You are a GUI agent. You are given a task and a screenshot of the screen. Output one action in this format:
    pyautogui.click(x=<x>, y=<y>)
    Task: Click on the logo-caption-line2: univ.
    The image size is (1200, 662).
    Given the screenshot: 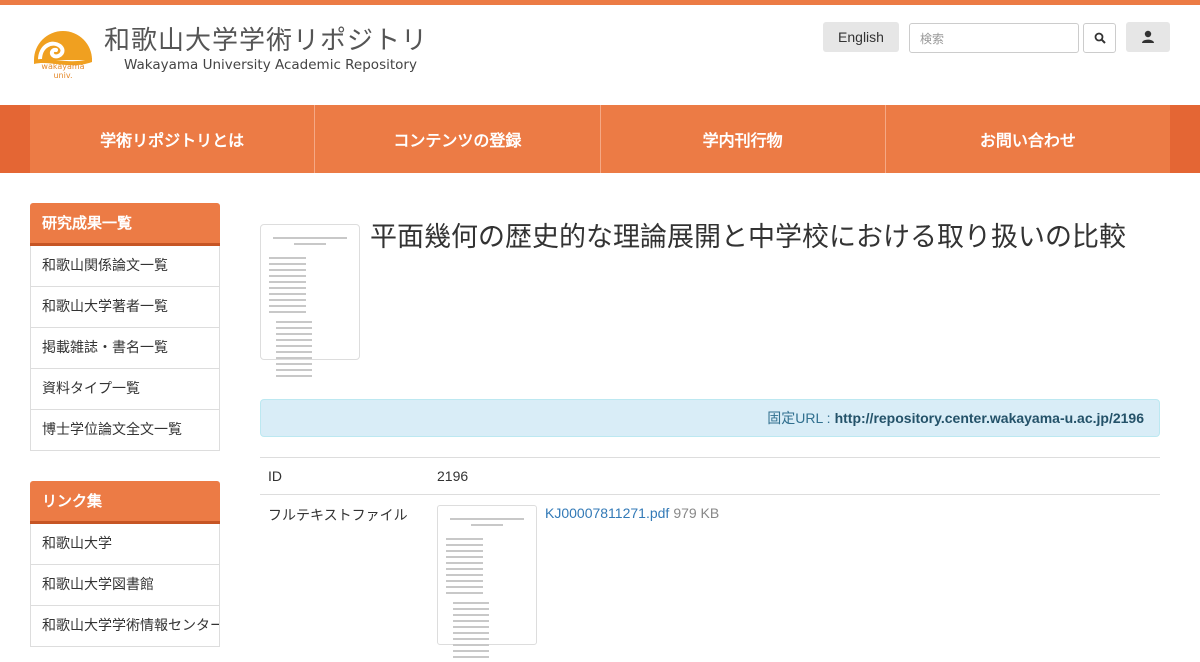 What is the action you would take?
    pyautogui.click(x=63, y=75)
    